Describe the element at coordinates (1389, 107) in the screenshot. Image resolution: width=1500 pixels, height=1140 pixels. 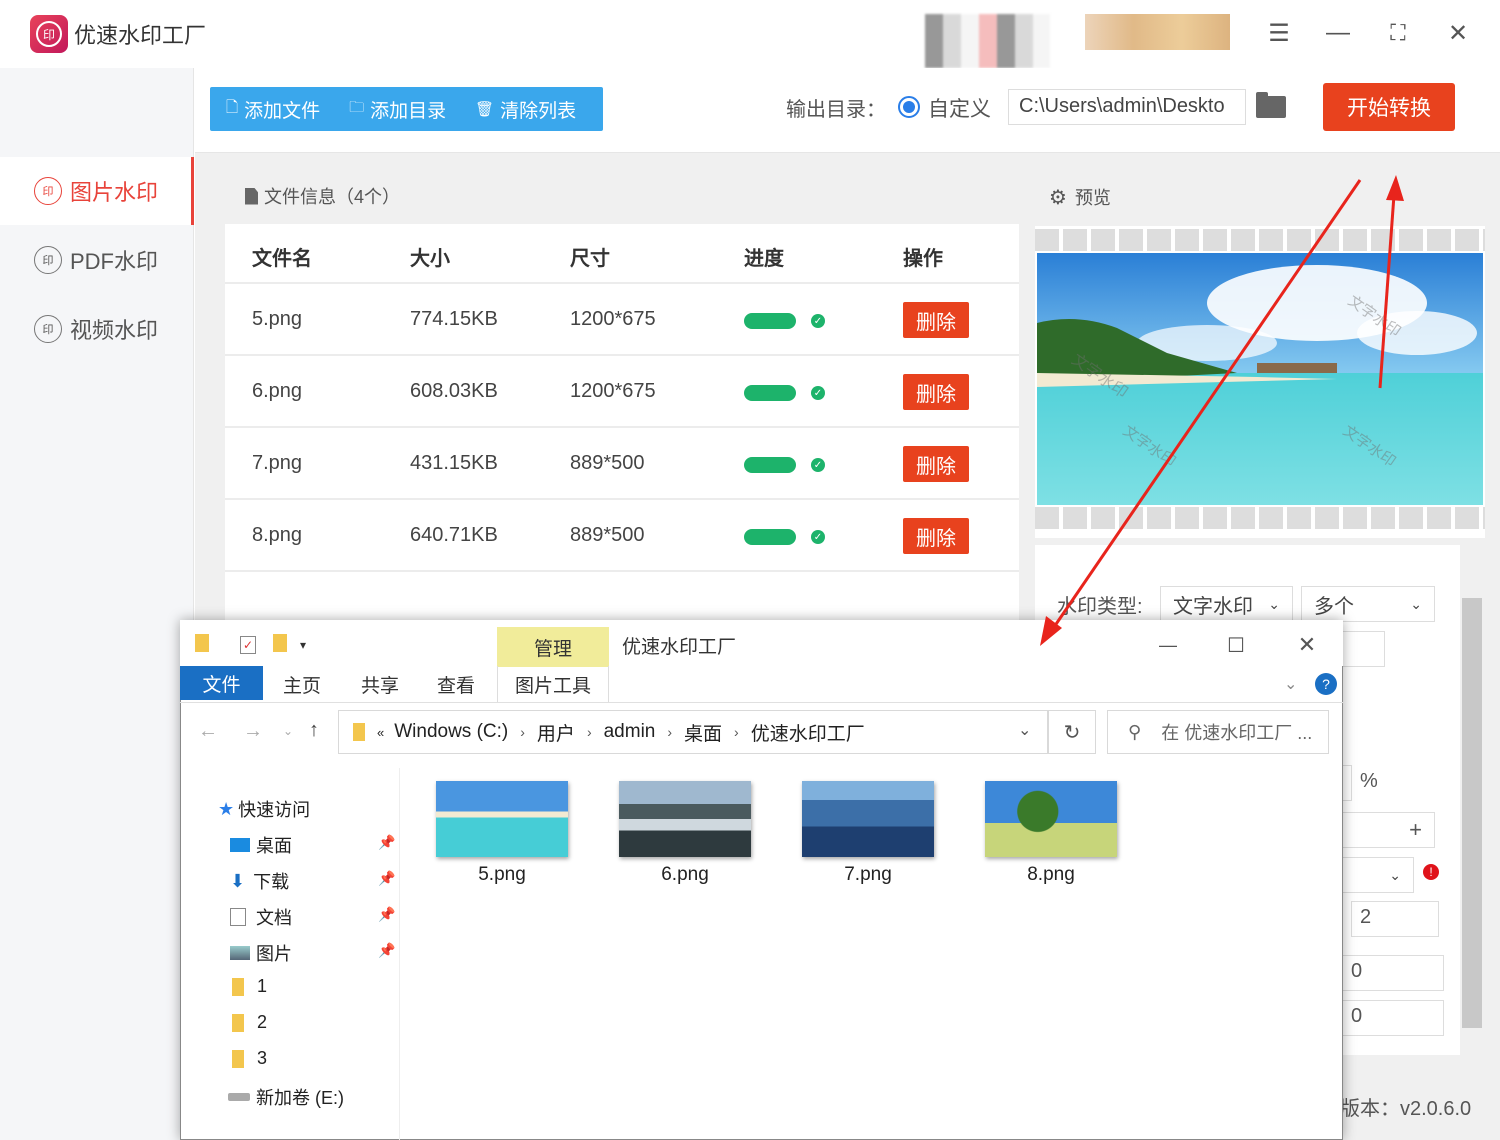
I see `start-convert-button: 开始转换` at that location.